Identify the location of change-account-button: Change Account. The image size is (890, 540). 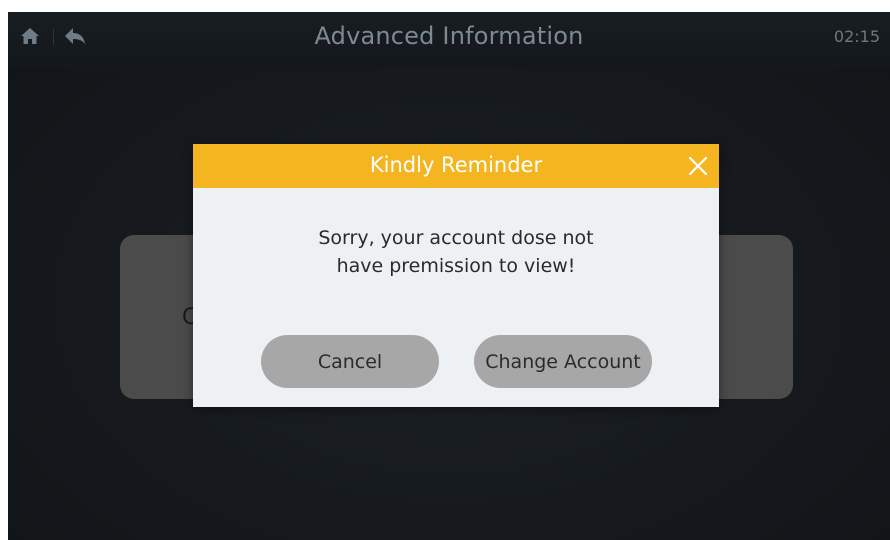
(563, 361).